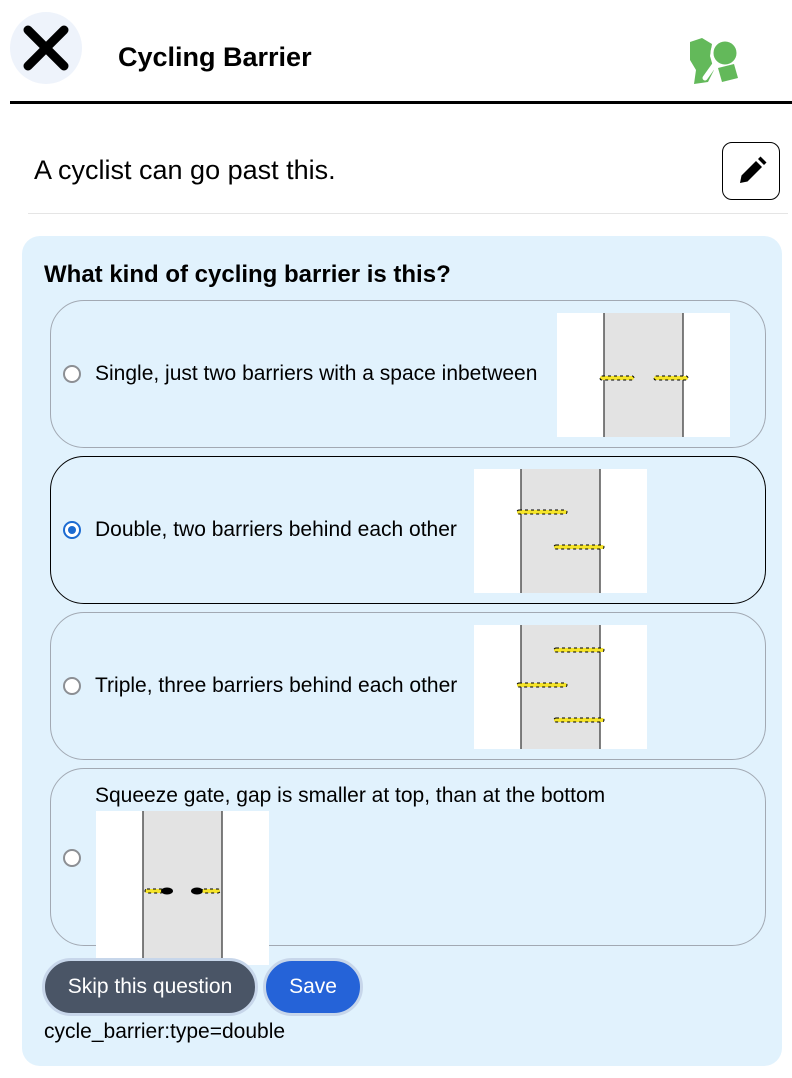  I want to click on page-title: Cycling Barrier, so click(215, 57).